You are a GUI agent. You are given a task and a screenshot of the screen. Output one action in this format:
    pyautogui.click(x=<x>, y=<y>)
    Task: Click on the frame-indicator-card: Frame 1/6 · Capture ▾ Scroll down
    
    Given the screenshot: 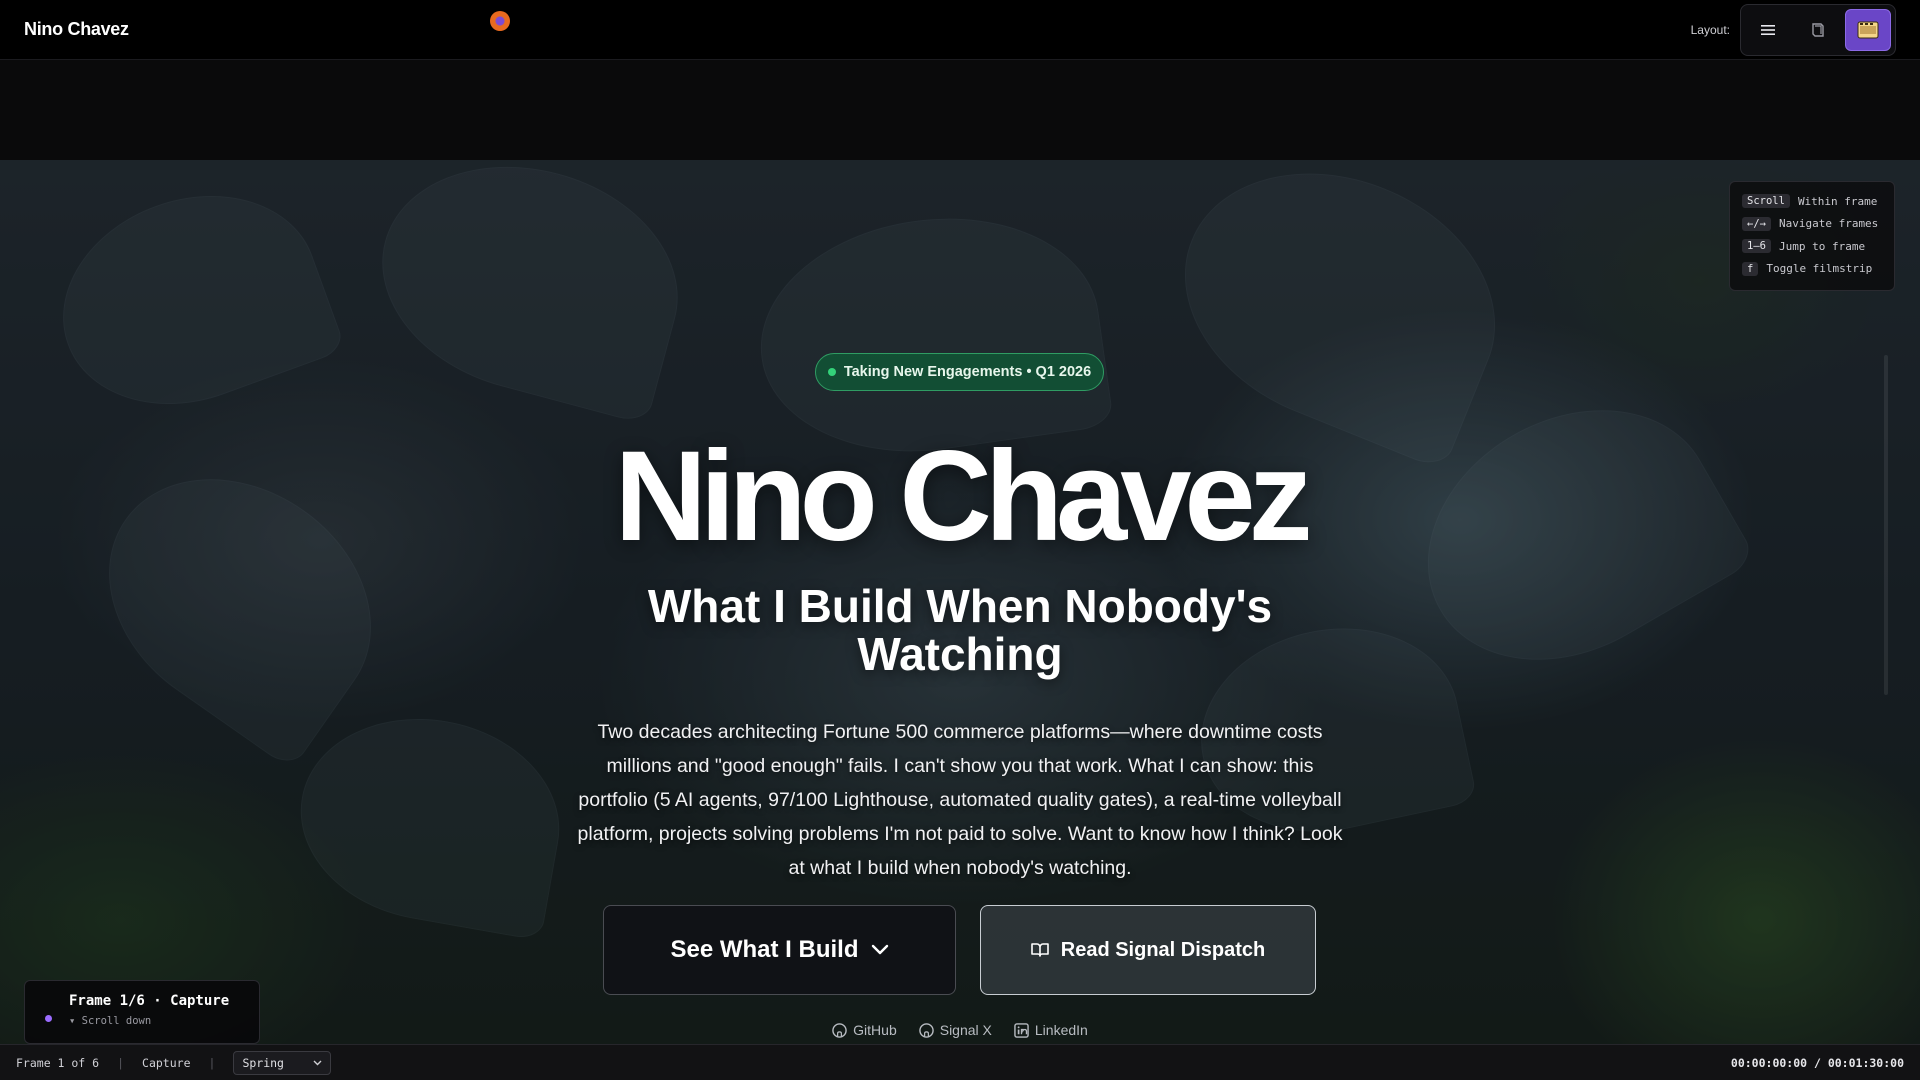 What is the action you would take?
    pyautogui.click(x=142, y=1012)
    